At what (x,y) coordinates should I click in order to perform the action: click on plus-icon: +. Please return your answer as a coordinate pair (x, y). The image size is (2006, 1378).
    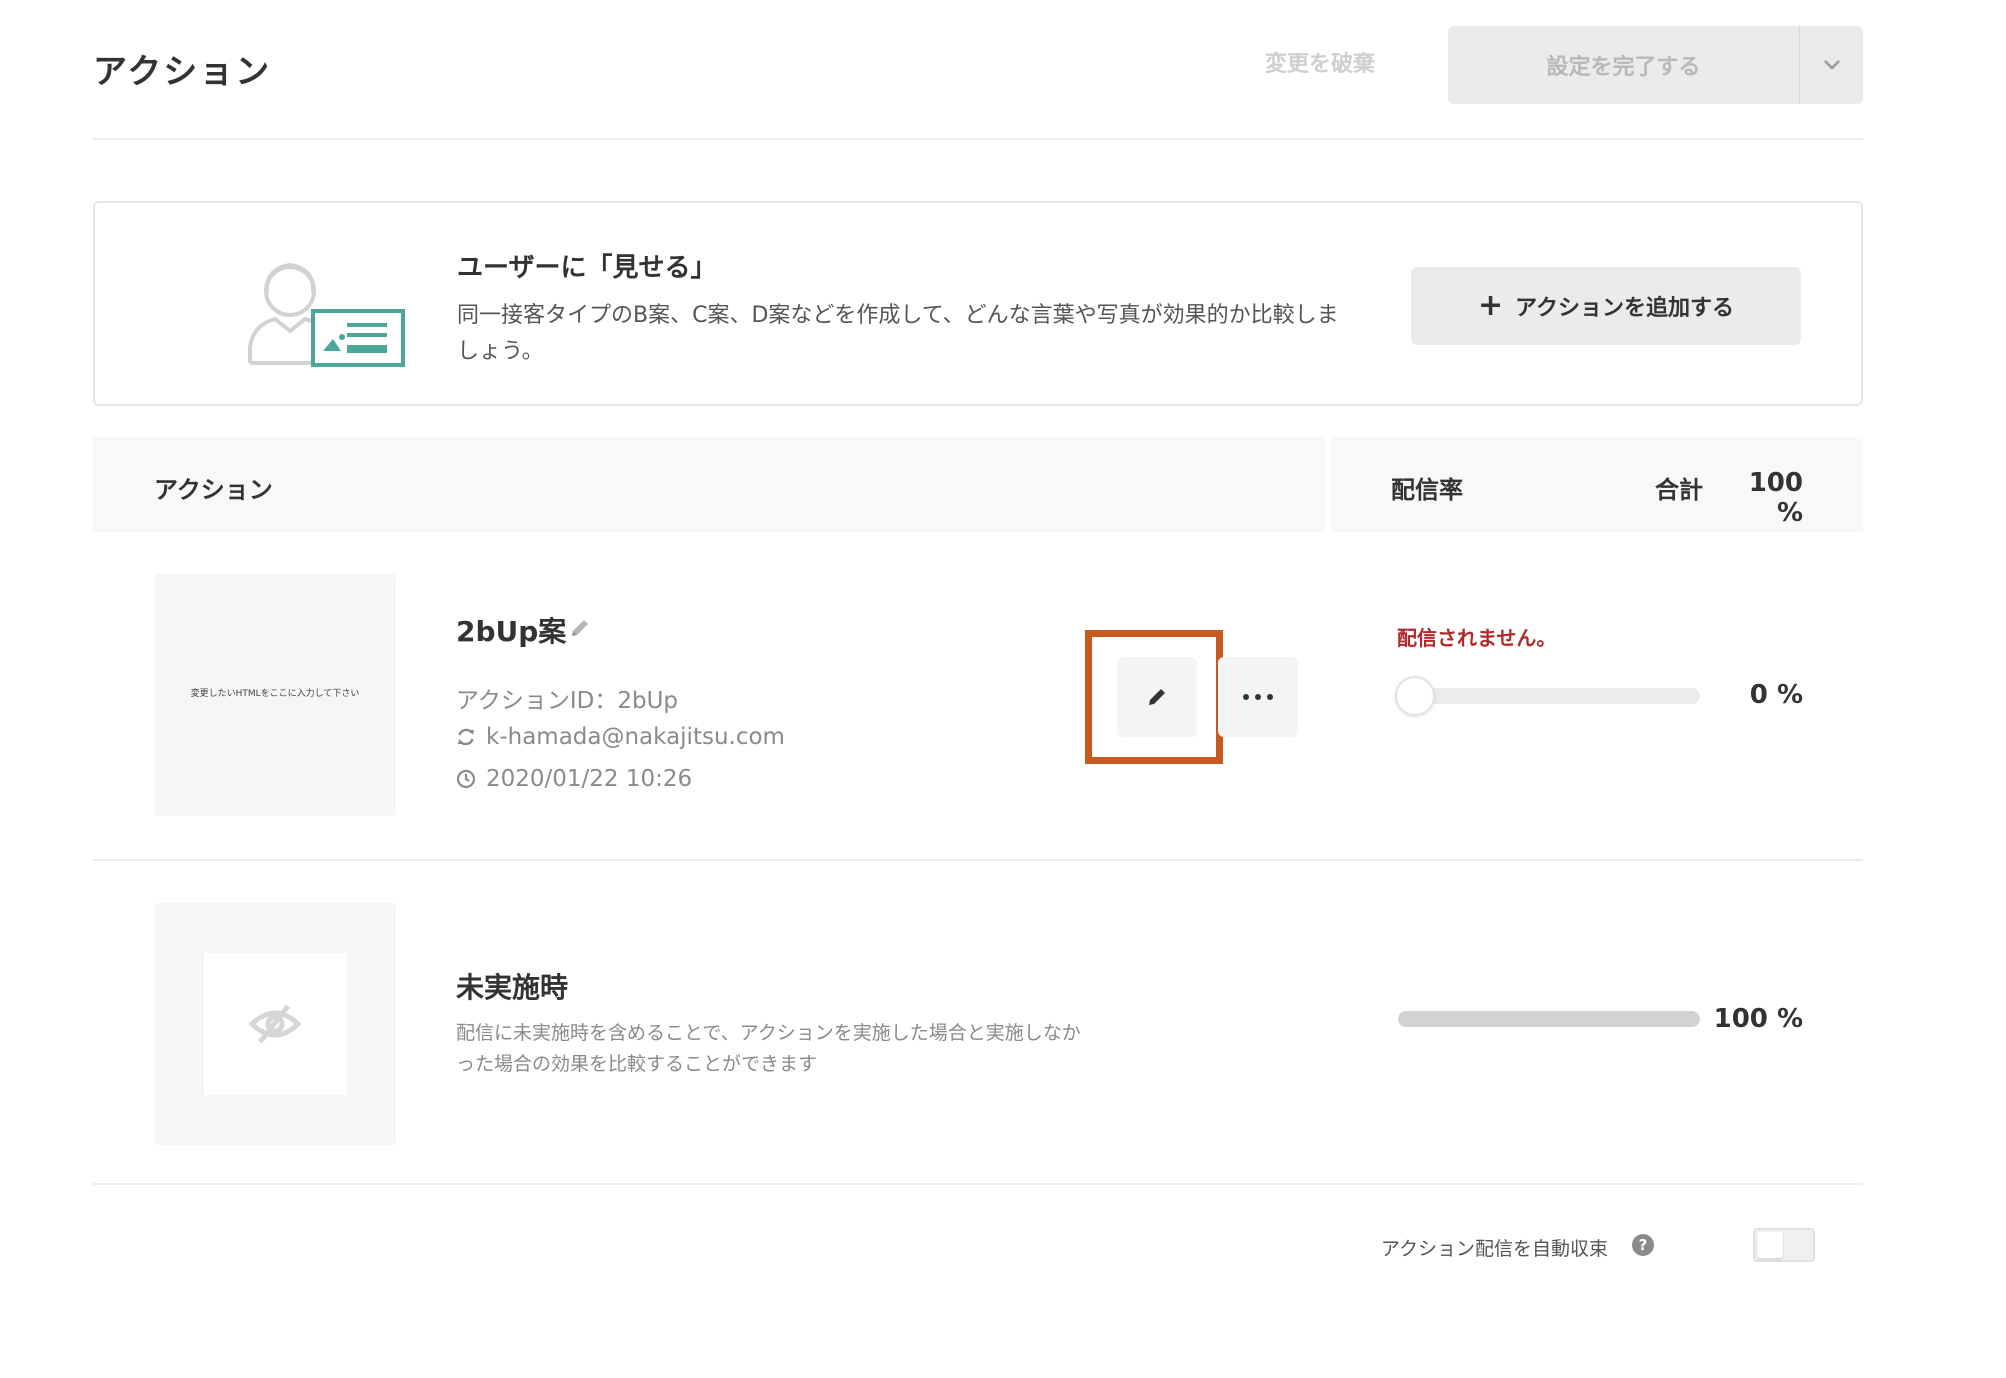
    Looking at the image, I should click on (1490, 305).